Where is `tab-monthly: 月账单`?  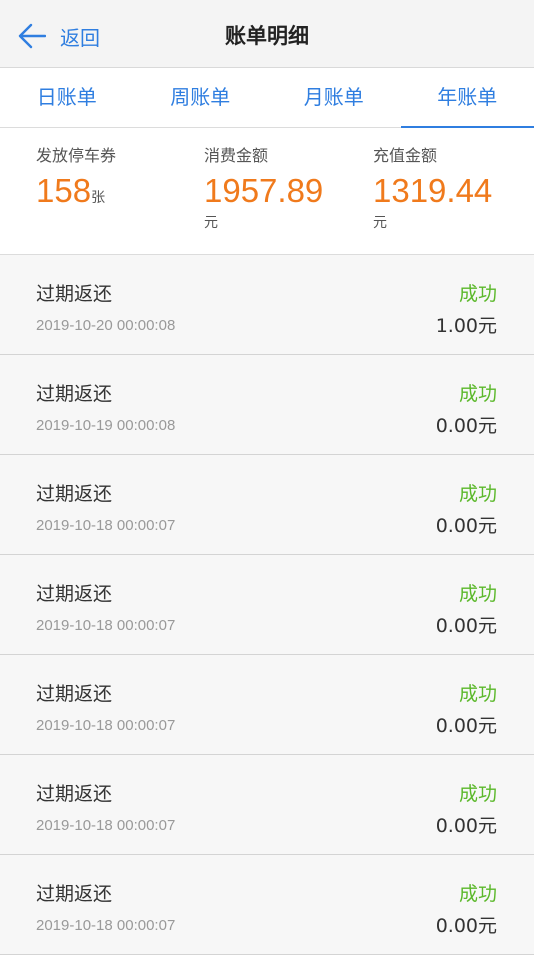
tab-monthly: 月账单 is located at coordinates (334, 97).